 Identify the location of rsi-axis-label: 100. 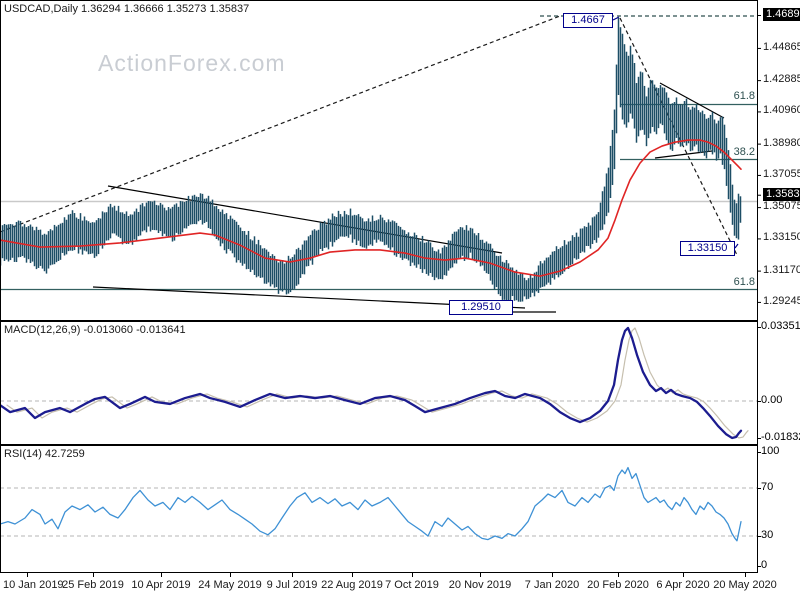
(770, 451).